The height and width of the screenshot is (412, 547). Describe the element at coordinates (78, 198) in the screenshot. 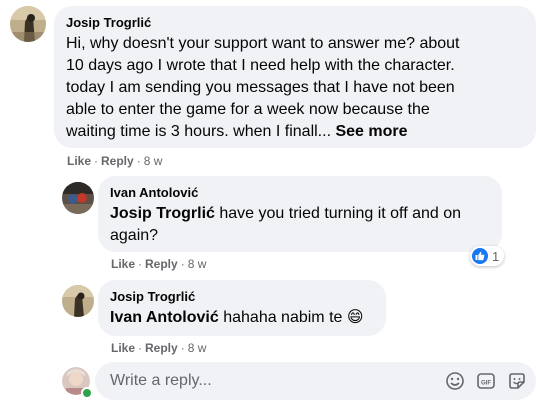

I see `avatar-ivan` at that location.